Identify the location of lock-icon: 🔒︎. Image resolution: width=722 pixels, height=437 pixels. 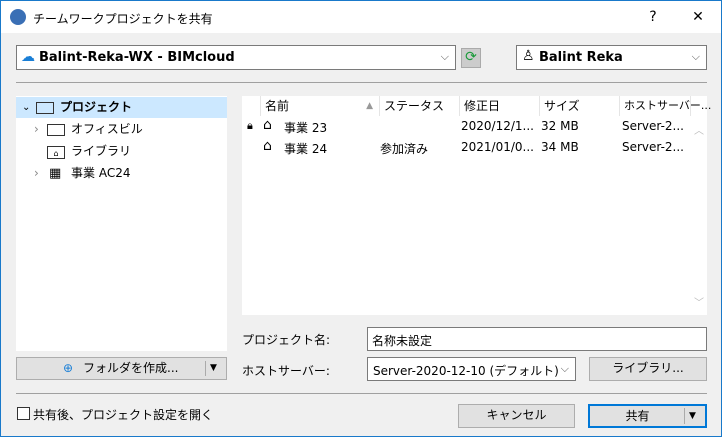
(250, 125).